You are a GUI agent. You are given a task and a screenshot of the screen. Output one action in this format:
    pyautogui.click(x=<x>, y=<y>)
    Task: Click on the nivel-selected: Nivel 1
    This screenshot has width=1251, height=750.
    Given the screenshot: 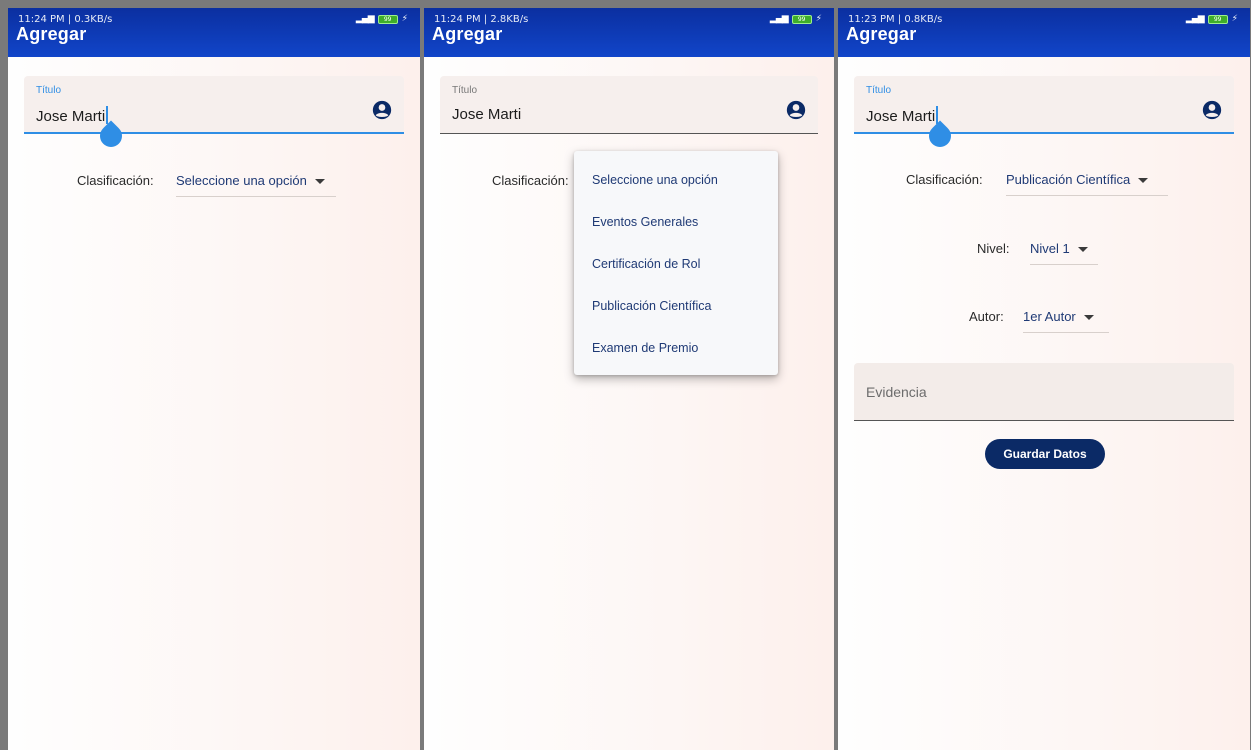 What is the action you would take?
    pyautogui.click(x=1050, y=248)
    